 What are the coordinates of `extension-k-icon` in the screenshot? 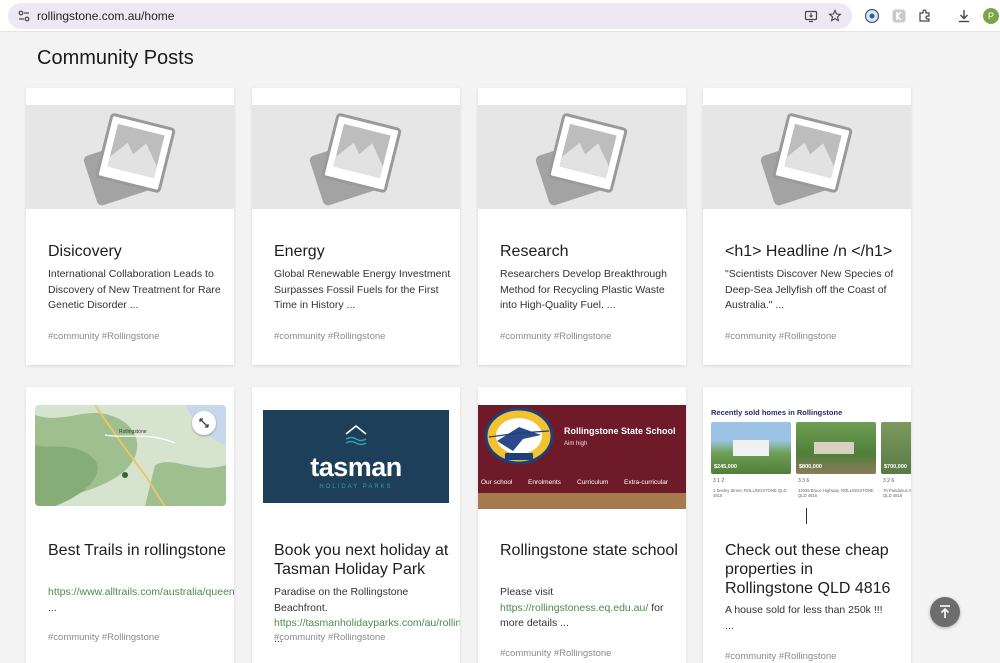 It's located at (899, 16).